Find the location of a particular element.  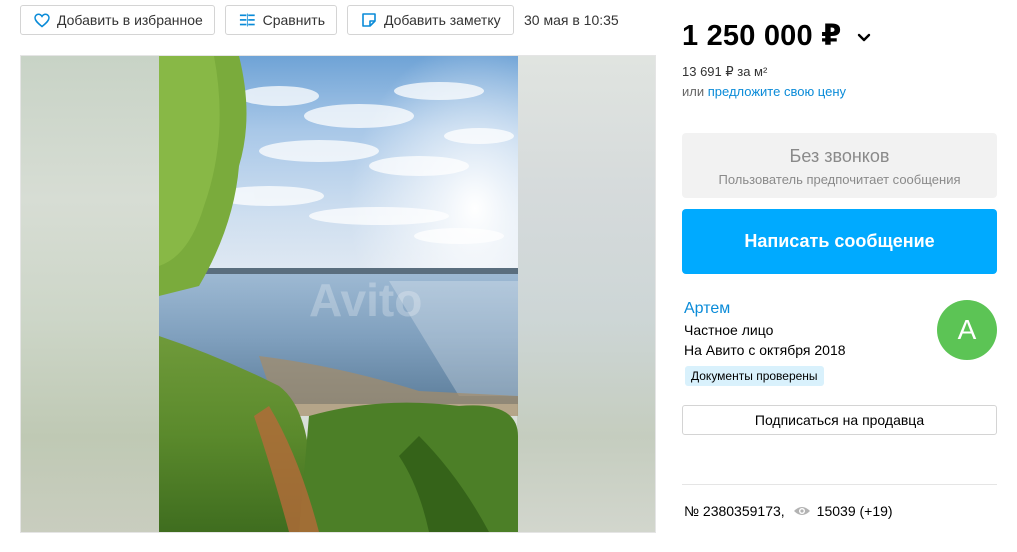

price-block: 1 250 000 ₽ is located at coordinates (776, 35).